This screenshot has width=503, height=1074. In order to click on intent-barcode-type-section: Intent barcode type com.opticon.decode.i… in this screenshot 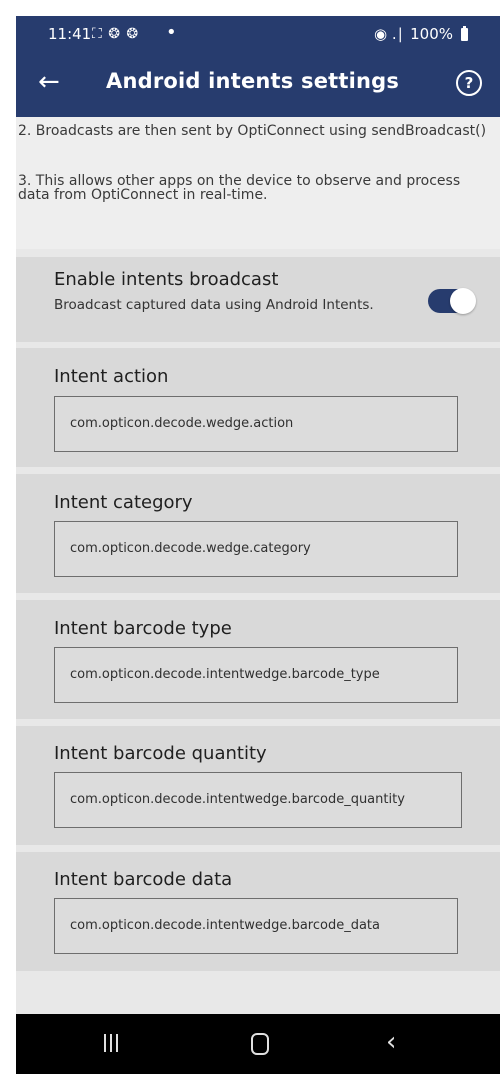, I will do `click(258, 659)`.